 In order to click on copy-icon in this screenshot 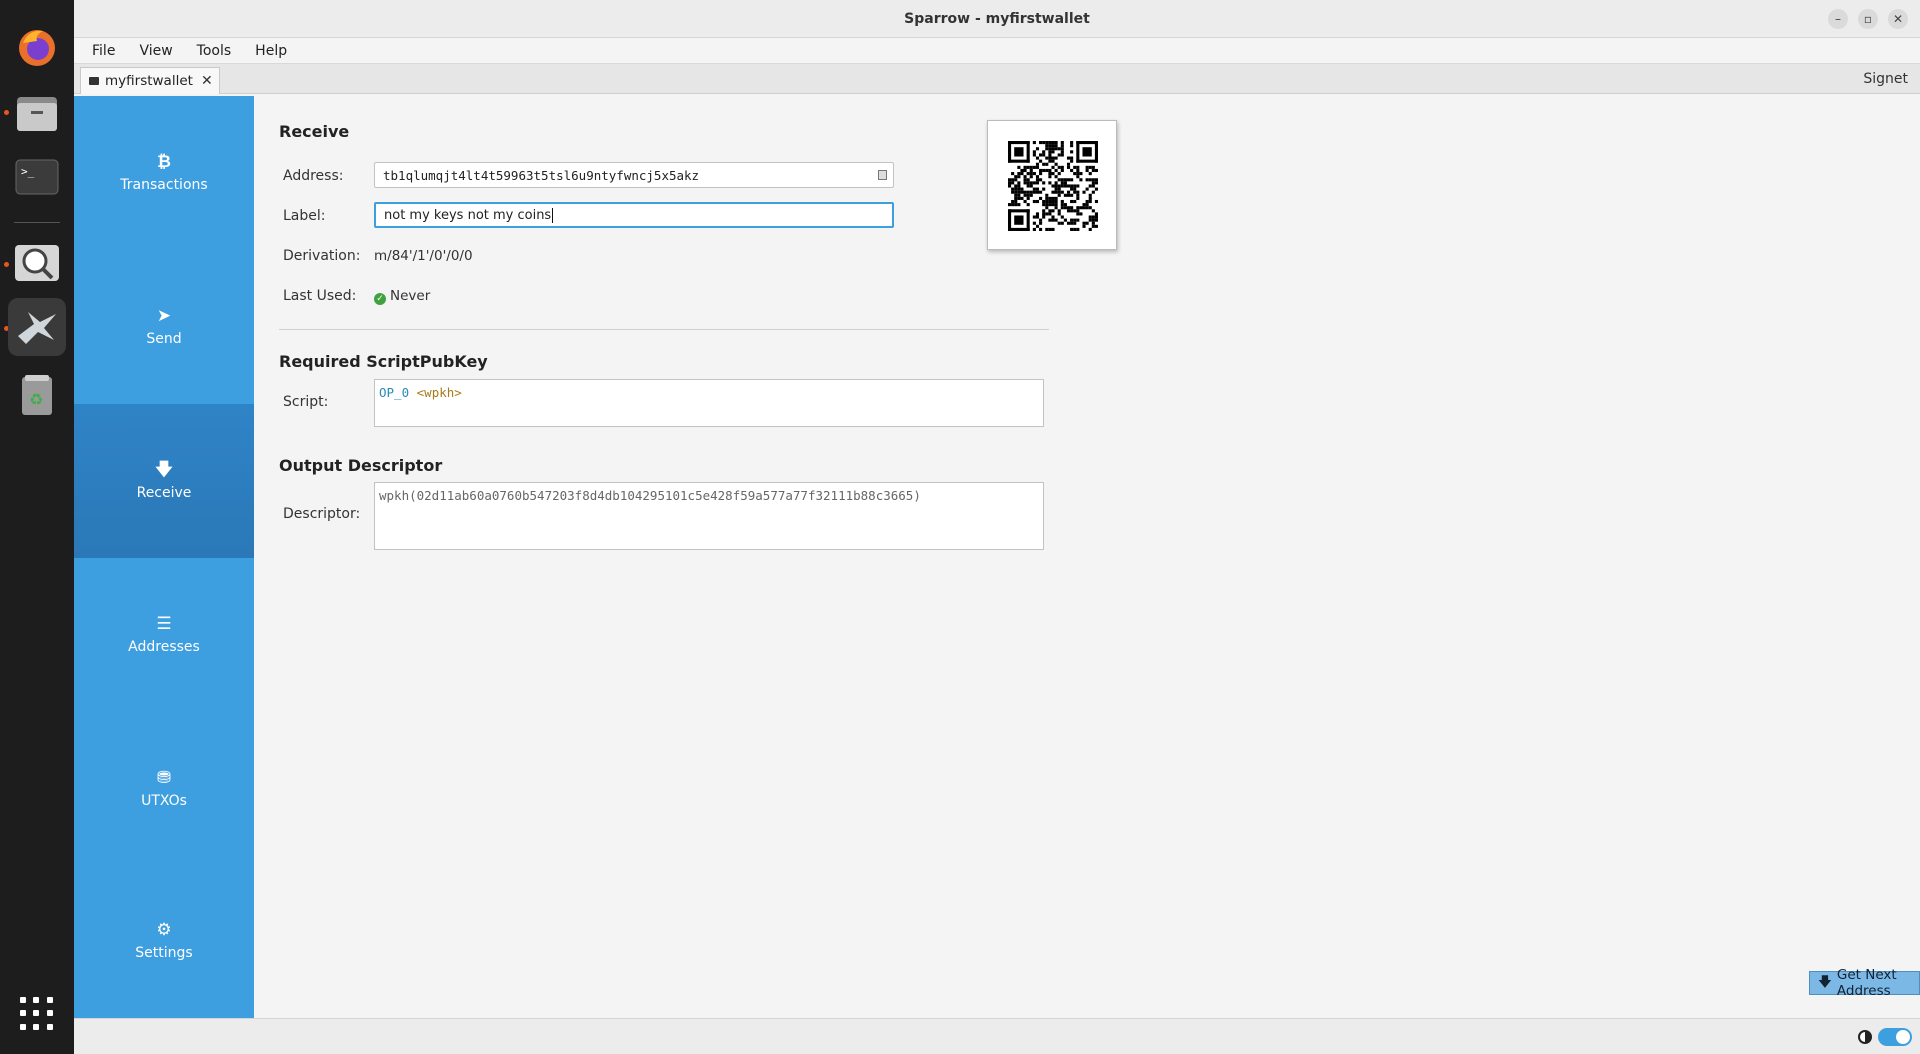, I will do `click(882, 175)`.